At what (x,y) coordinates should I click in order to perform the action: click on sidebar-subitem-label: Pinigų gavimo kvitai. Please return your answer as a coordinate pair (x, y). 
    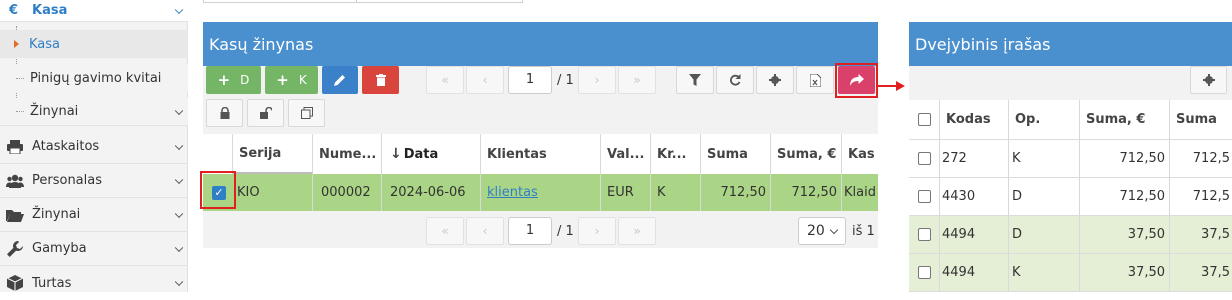
    Looking at the image, I should click on (96, 78).